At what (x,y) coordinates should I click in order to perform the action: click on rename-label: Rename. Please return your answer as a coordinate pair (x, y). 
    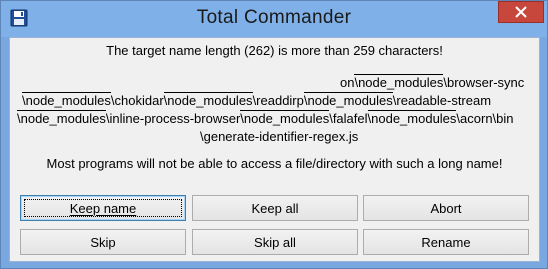
    Looking at the image, I should click on (446, 242).